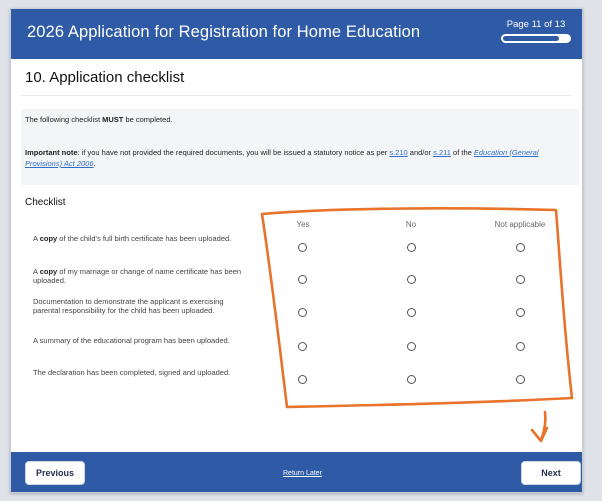 This screenshot has height=501, width=602. What do you see at coordinates (398, 152) in the screenshot?
I see `s210-link: s.210` at bounding box center [398, 152].